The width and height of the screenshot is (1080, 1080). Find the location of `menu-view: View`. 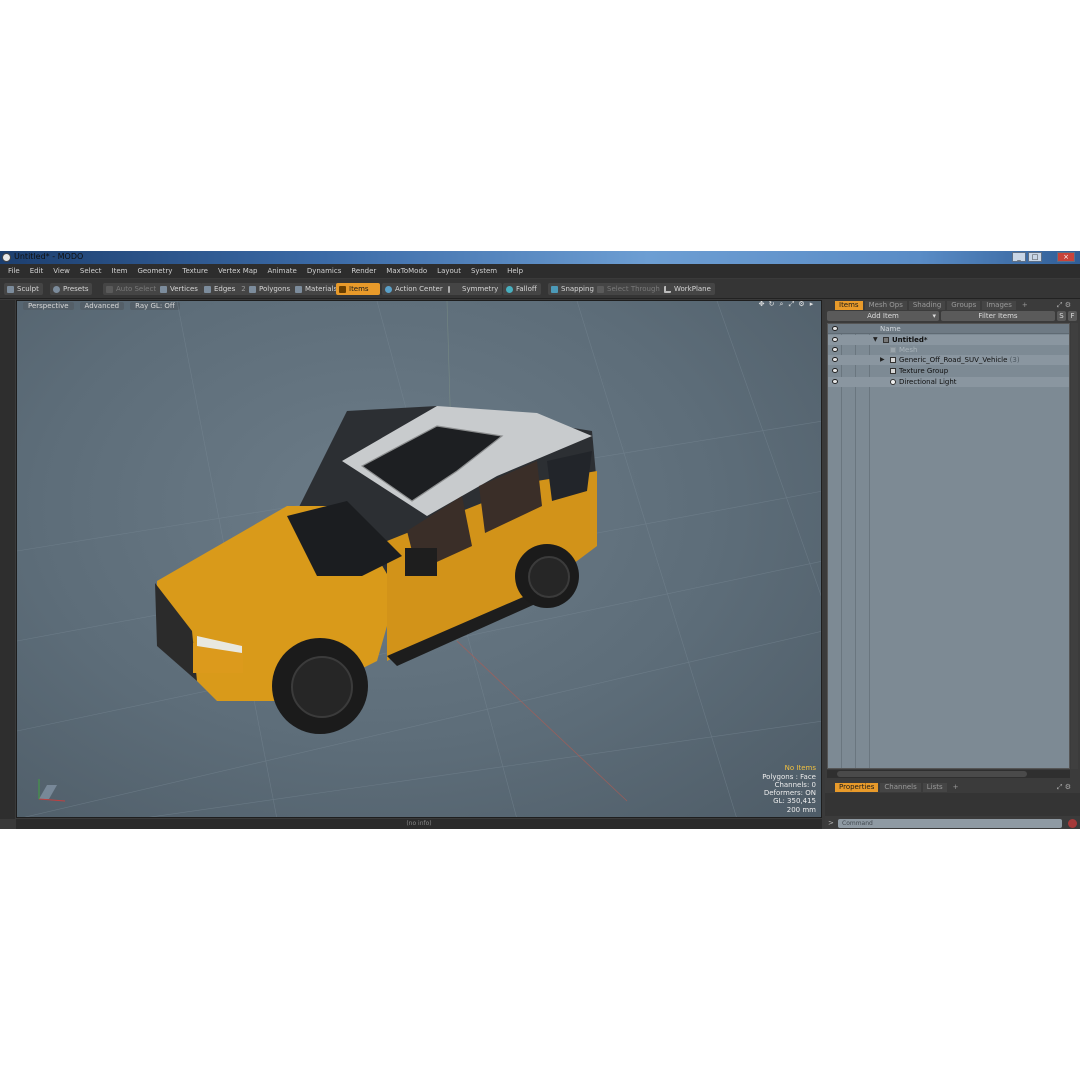

menu-view: View is located at coordinates (61, 271).